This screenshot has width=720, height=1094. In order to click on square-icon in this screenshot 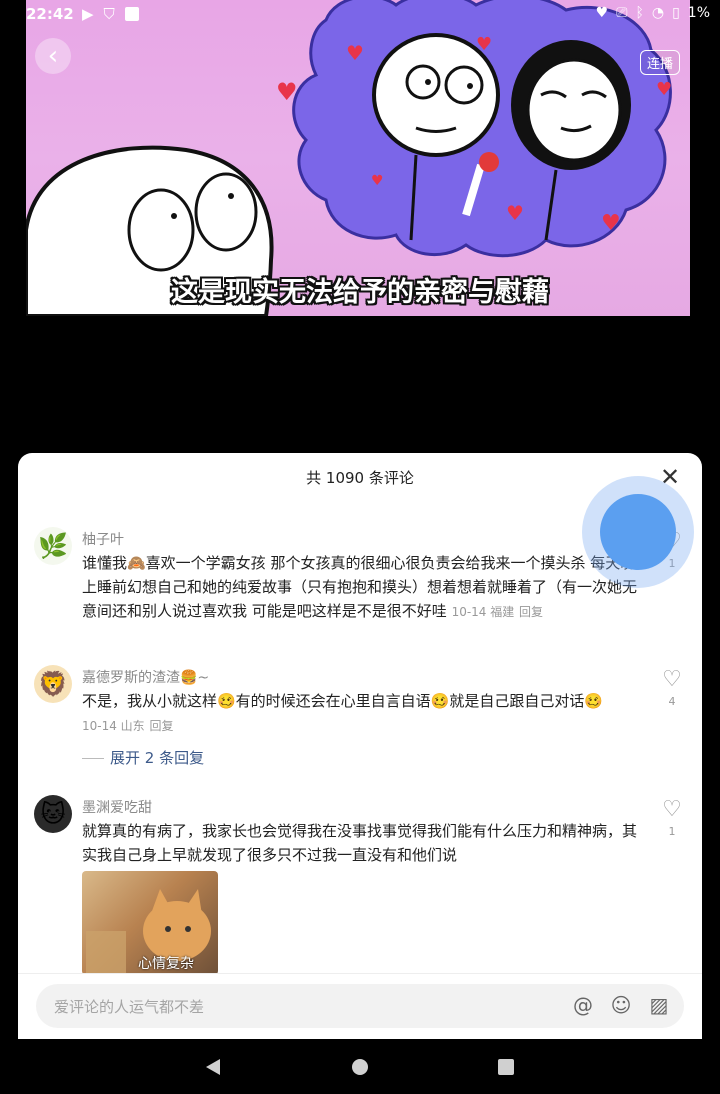, I will do `click(131, 14)`.